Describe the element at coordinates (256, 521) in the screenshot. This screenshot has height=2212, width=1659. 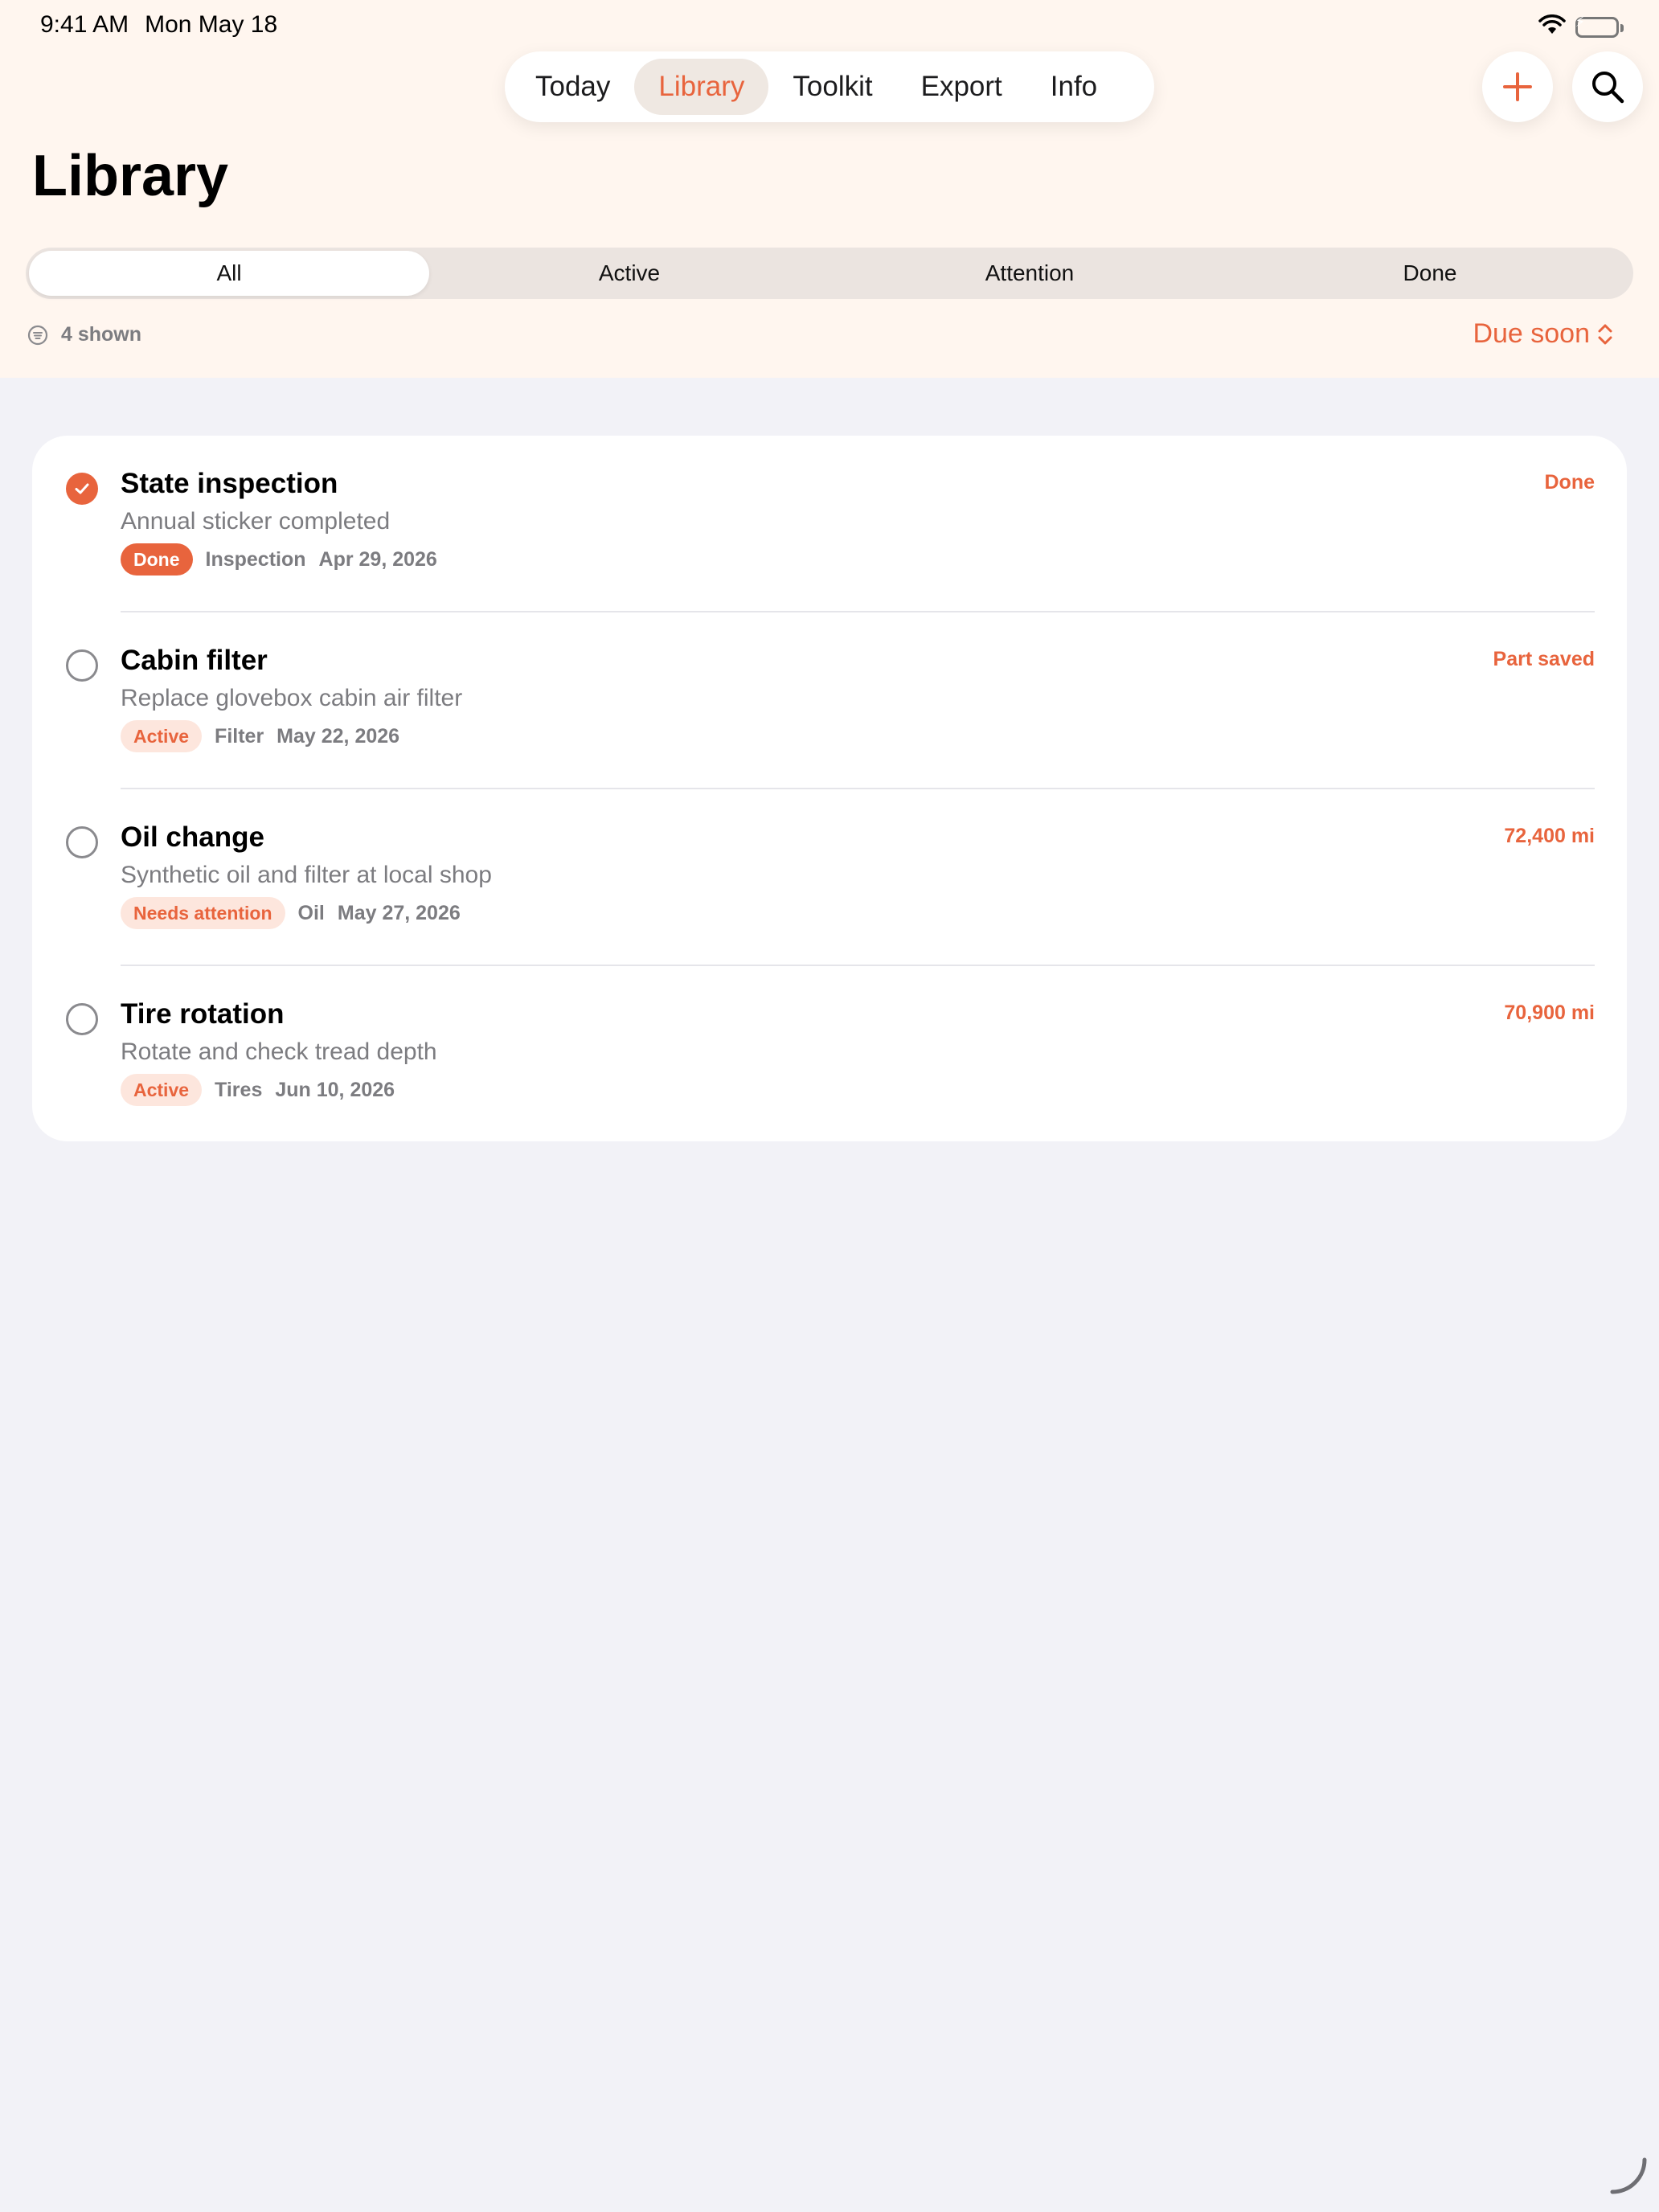
I see `item-subtitle: Annual sticker completed` at that location.